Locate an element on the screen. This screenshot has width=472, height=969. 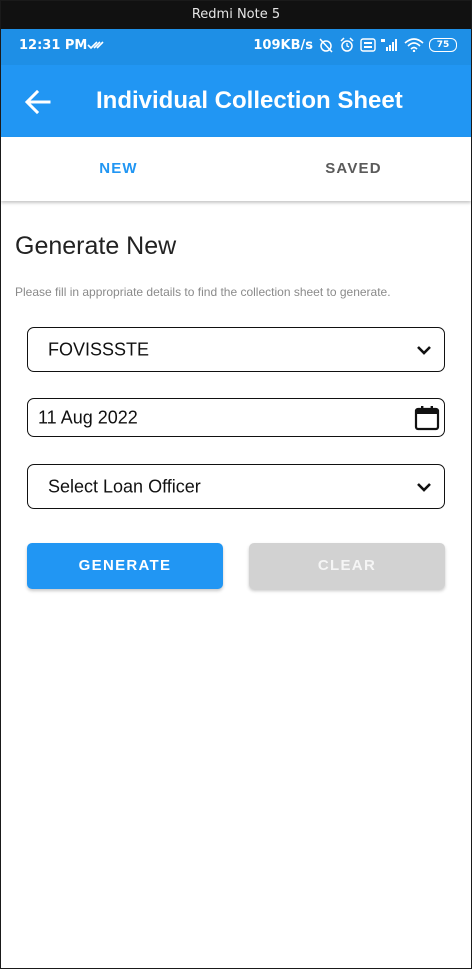
calendar-icon is located at coordinates (427, 418).